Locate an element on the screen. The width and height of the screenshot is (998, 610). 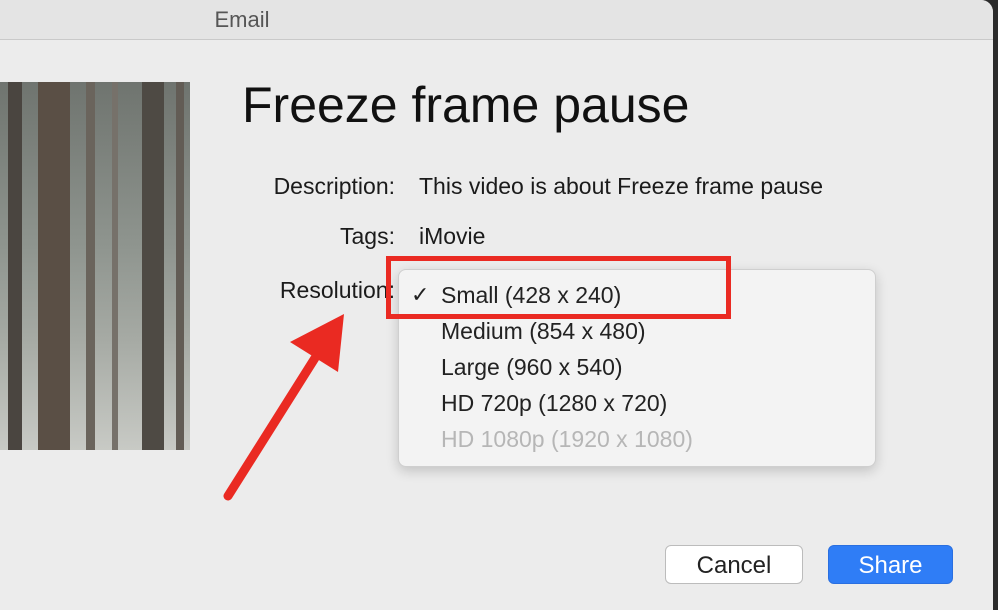
tags-label: Tags: is located at coordinates (367, 236).